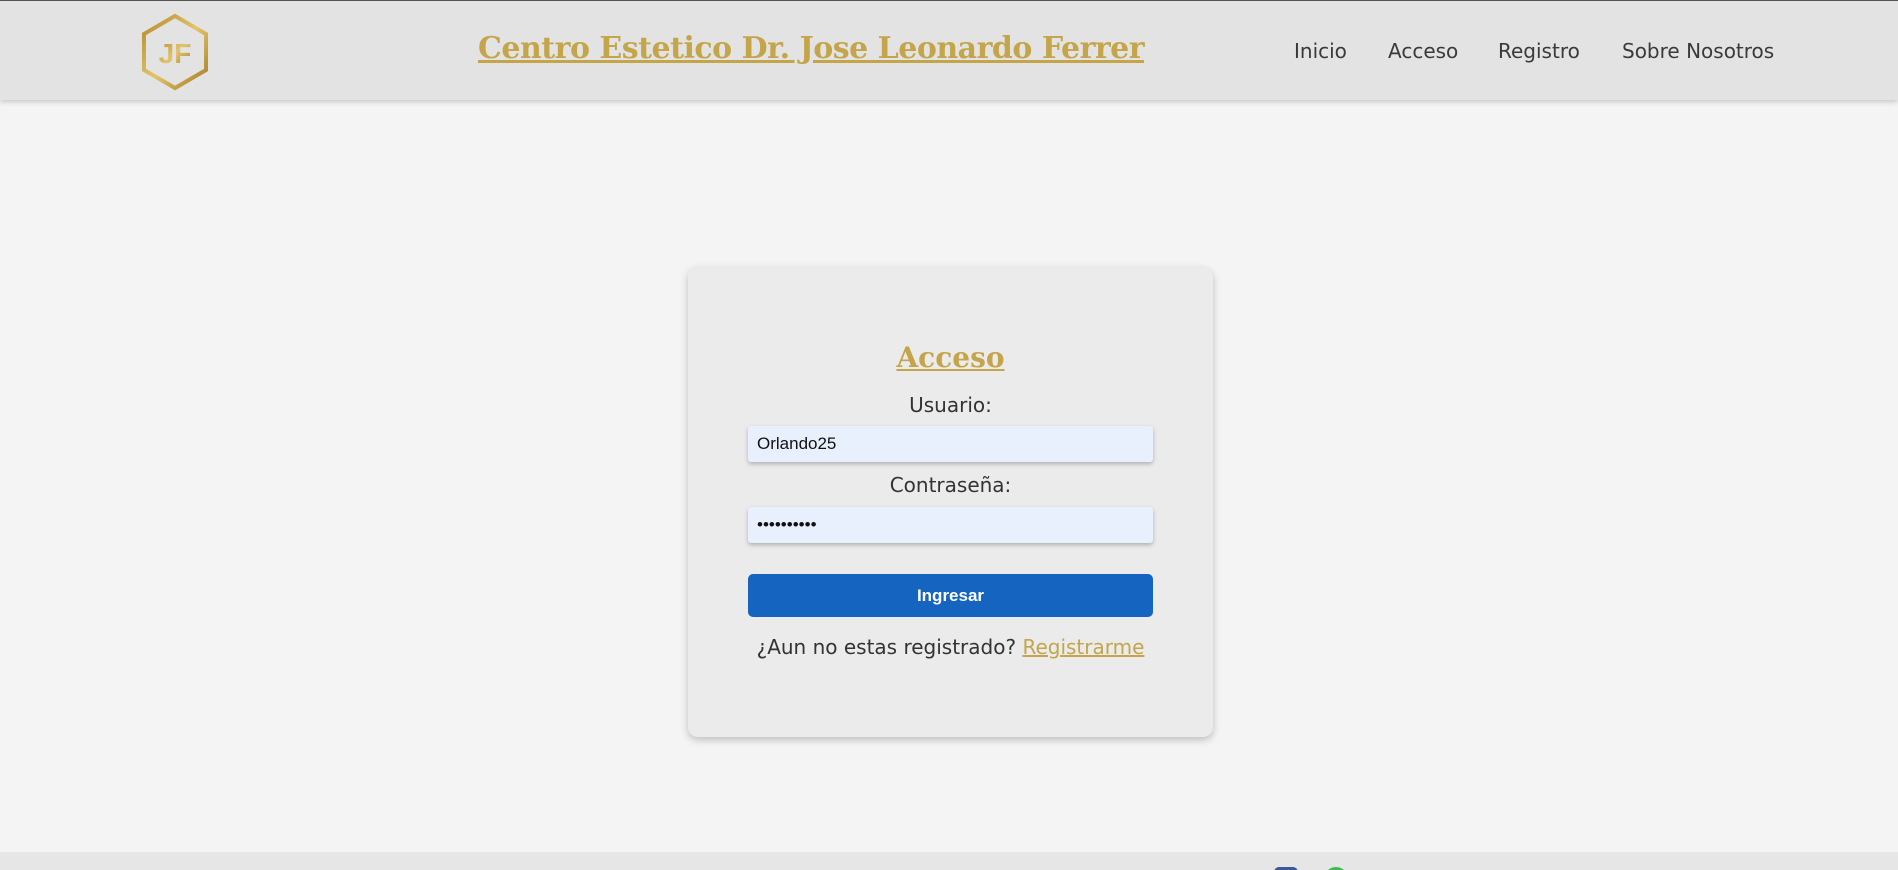 The width and height of the screenshot is (1898, 870). Describe the element at coordinates (1539, 51) in the screenshot. I see `nav-registro: Registro` at that location.